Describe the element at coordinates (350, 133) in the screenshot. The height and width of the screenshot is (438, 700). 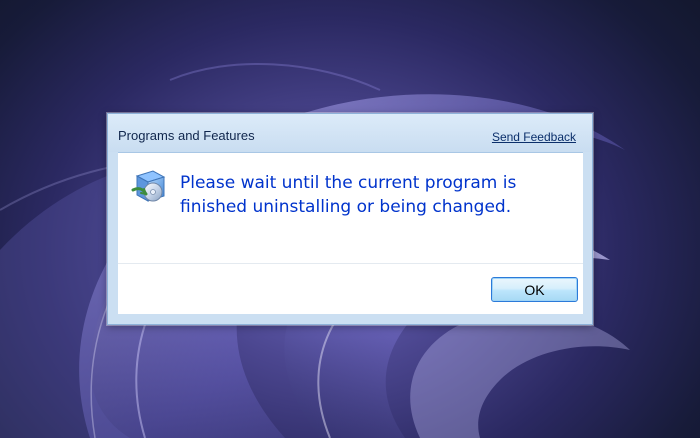
I see `dialog-title-bar: Programs and Features Send Feedback` at that location.